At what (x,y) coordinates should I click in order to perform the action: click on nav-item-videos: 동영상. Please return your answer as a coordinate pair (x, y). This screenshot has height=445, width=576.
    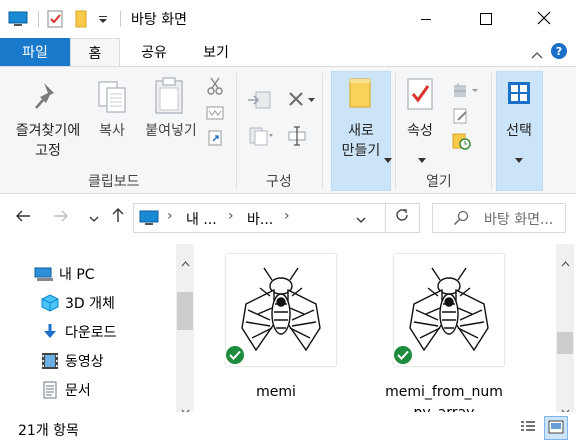
    Looking at the image, I should click on (72, 361).